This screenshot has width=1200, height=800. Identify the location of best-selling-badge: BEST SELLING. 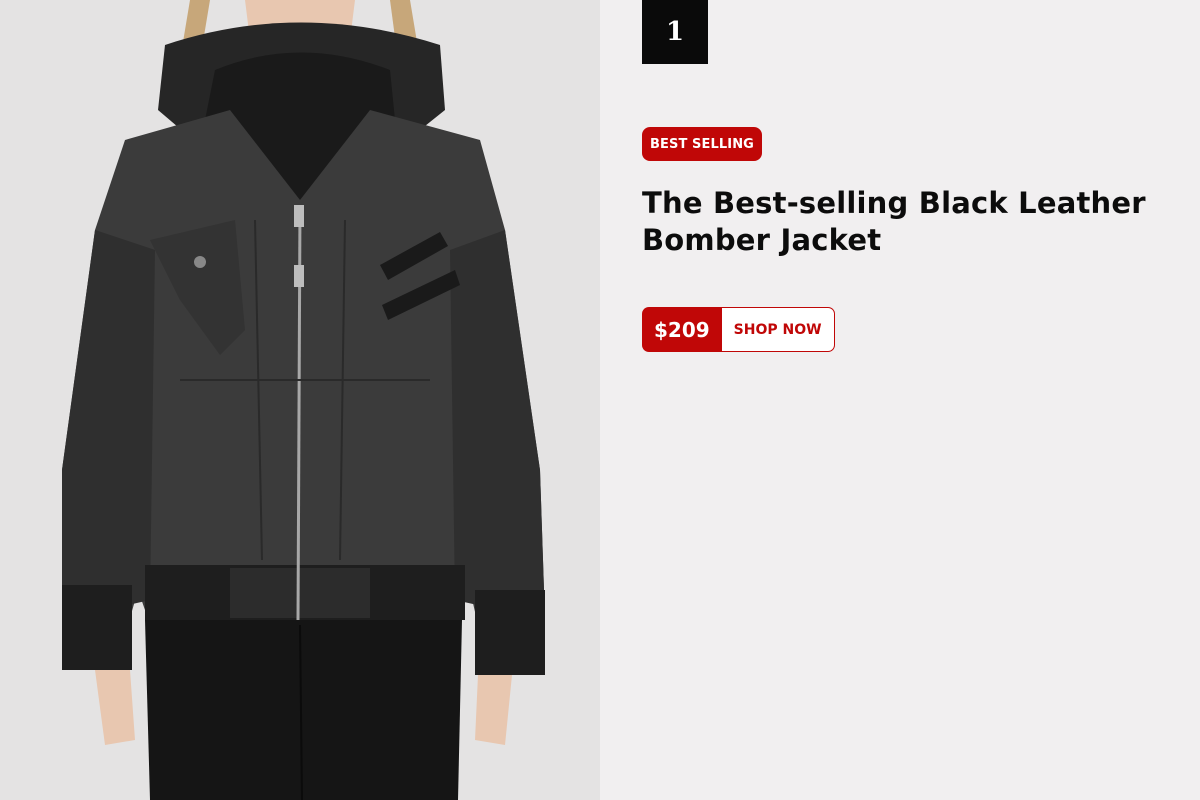
(702, 144).